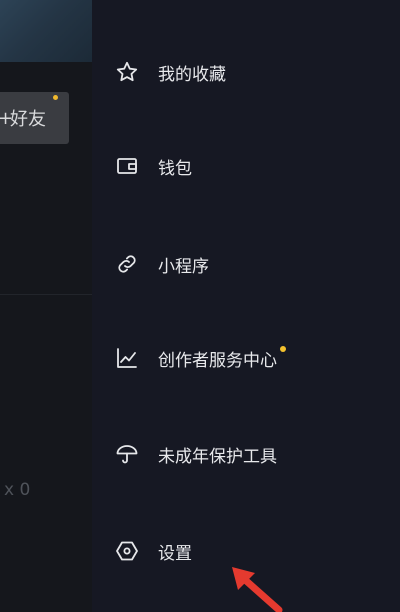 This screenshot has width=400, height=612. Describe the element at coordinates (175, 553) in the screenshot. I see `menu-item-label: 设置` at that location.